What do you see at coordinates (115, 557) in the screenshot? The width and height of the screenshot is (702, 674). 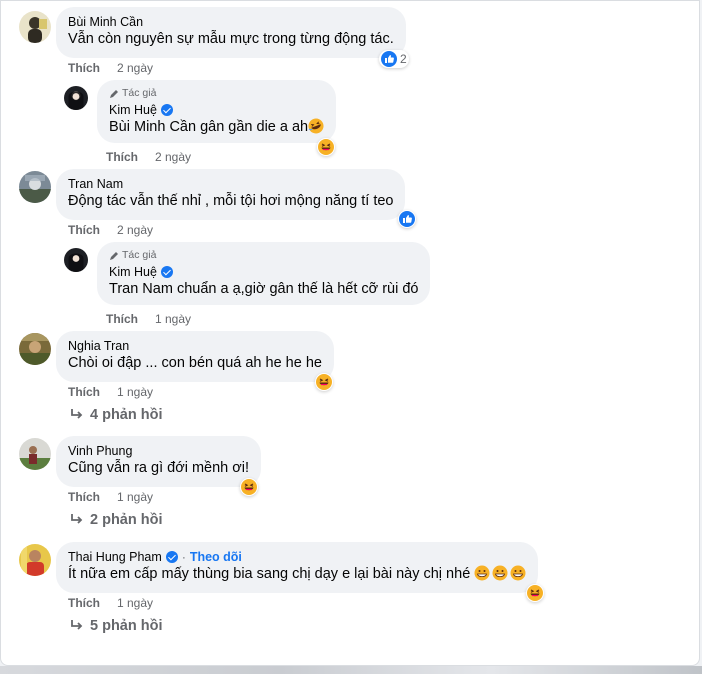 I see `comment-author: Thai Hung Pham` at bounding box center [115, 557].